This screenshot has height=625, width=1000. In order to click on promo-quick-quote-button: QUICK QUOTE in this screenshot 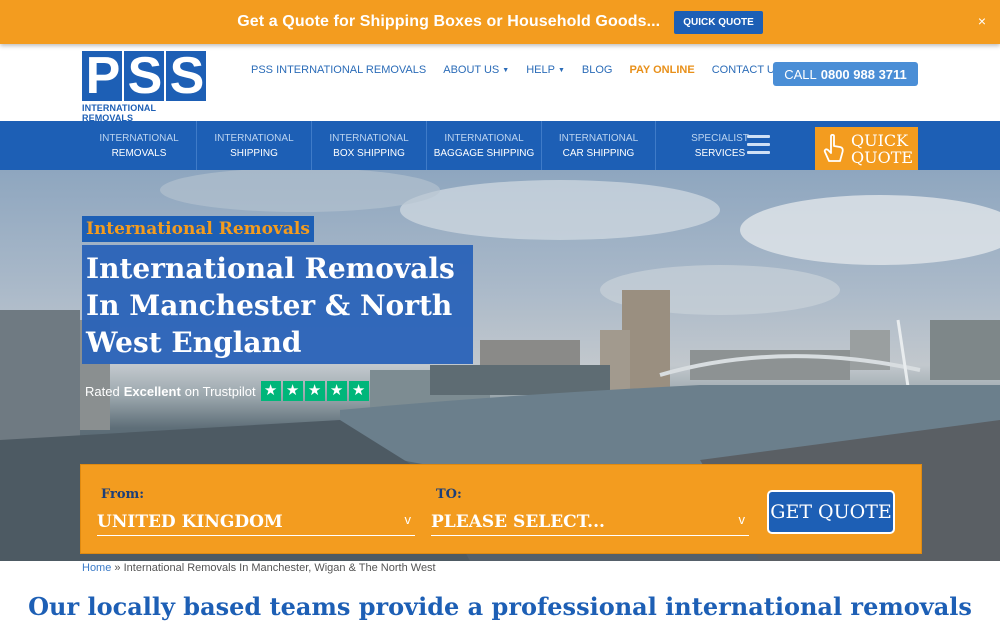, I will do `click(718, 22)`.